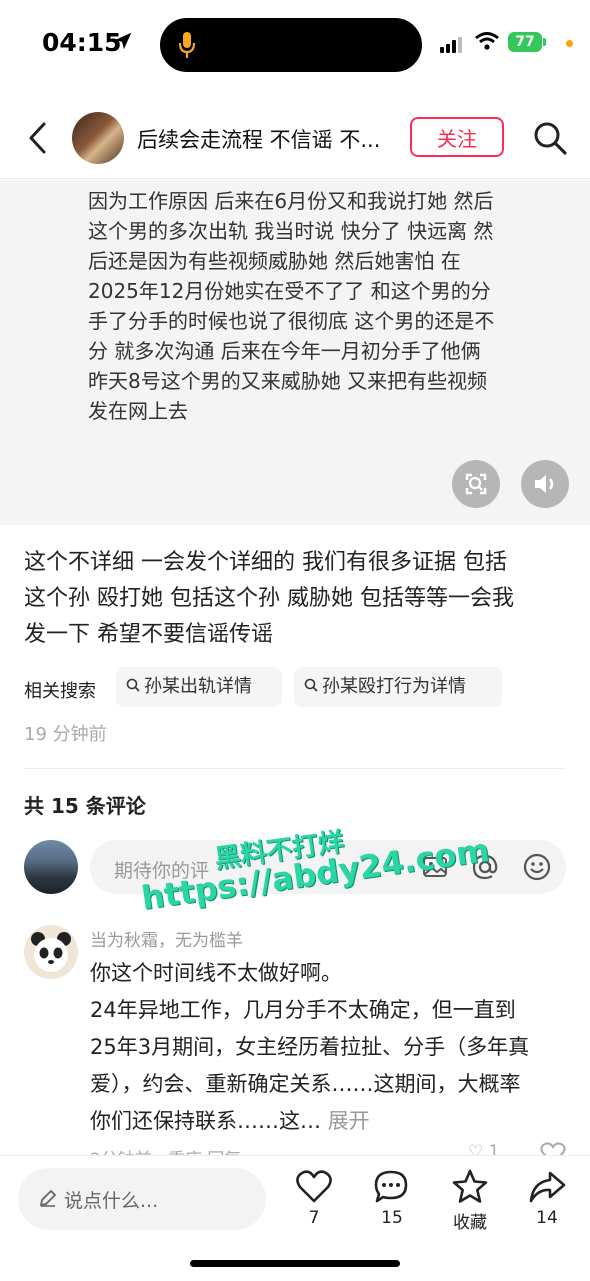 The height and width of the screenshot is (1281, 590). Describe the element at coordinates (391, 1187) in the screenshot. I see `comment-icon` at that location.